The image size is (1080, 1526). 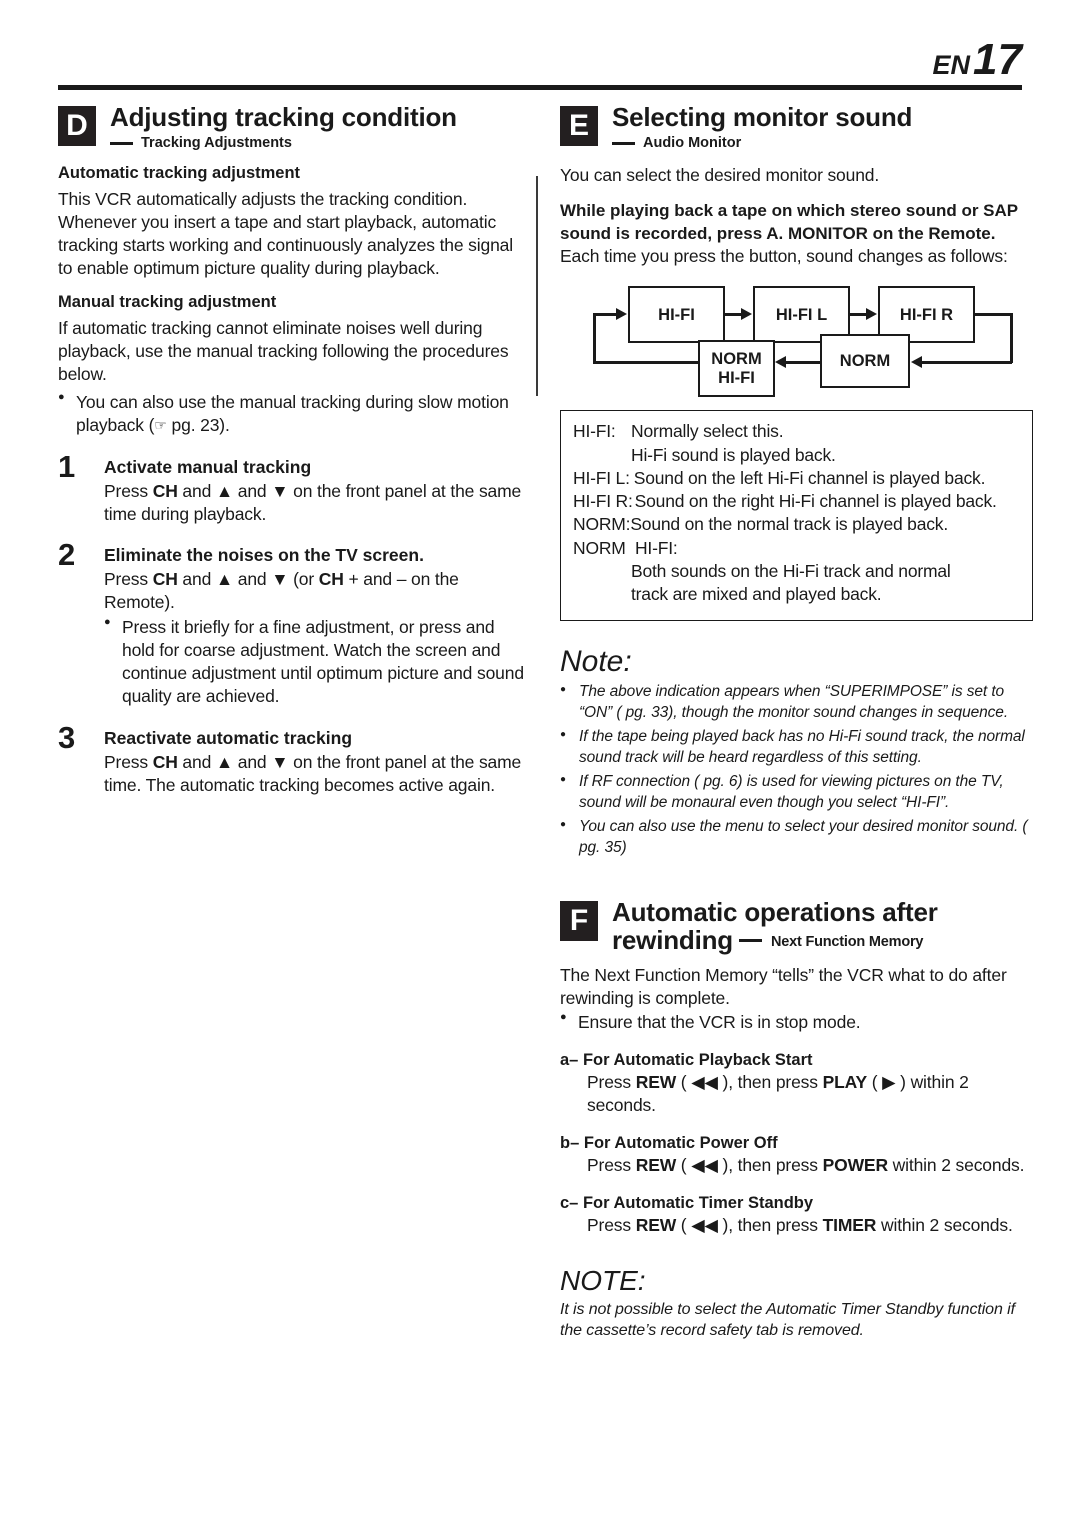 I want to click on step-3-number: 3, so click(x=67, y=737).